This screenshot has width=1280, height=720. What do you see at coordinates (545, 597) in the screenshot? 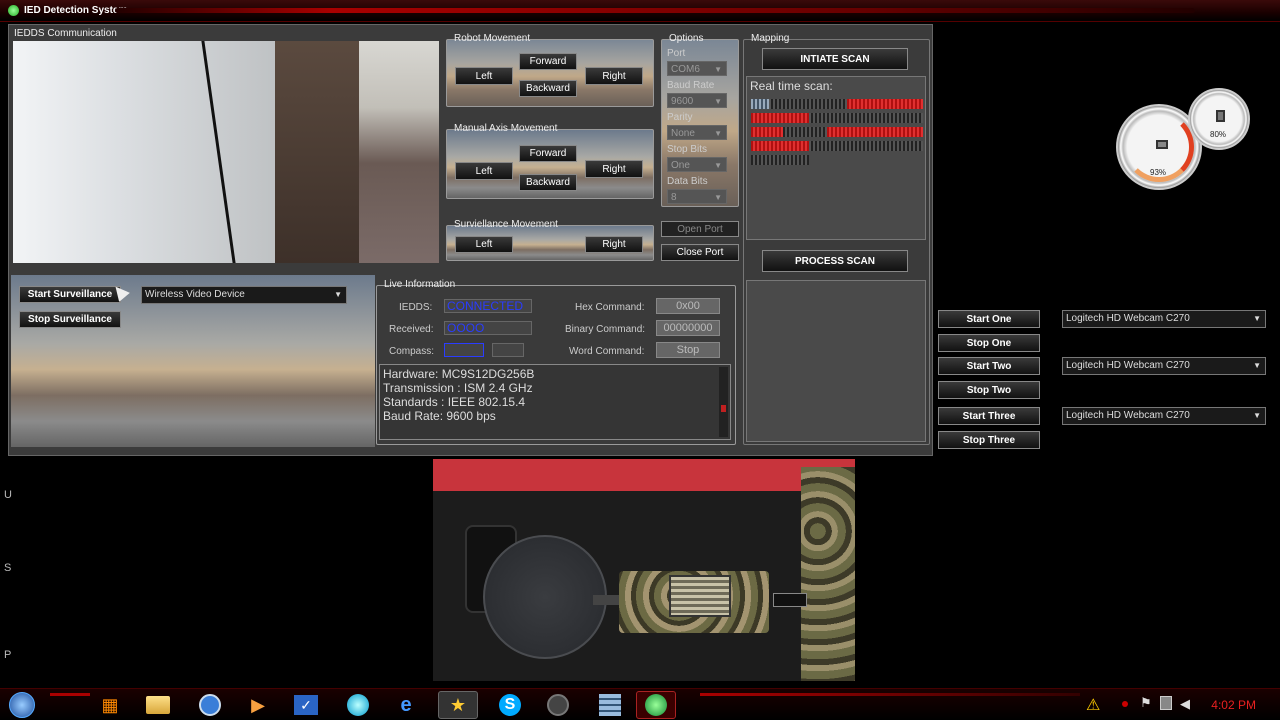
I see `feed-detector-disc` at bounding box center [545, 597].